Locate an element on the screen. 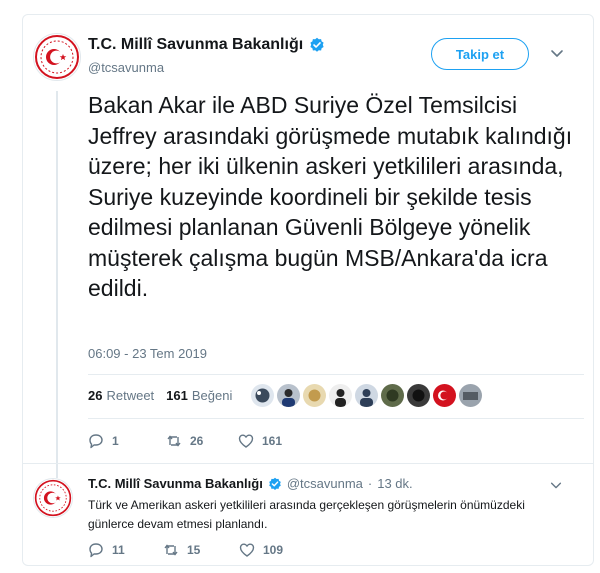 This screenshot has width=600, height=573. like-button: 109 is located at coordinates (261, 550).